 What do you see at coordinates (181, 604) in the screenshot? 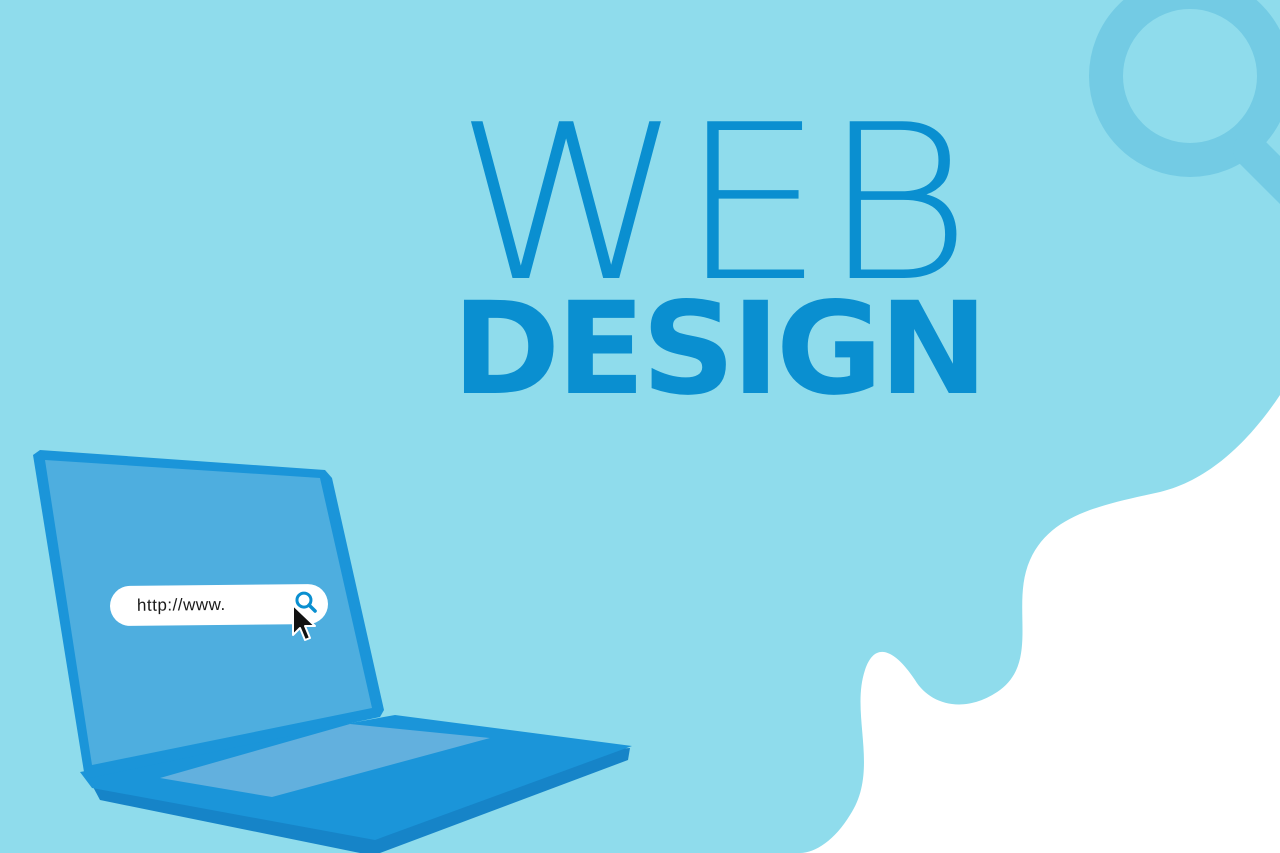
I see `address-bar-text: http://www.` at bounding box center [181, 604].